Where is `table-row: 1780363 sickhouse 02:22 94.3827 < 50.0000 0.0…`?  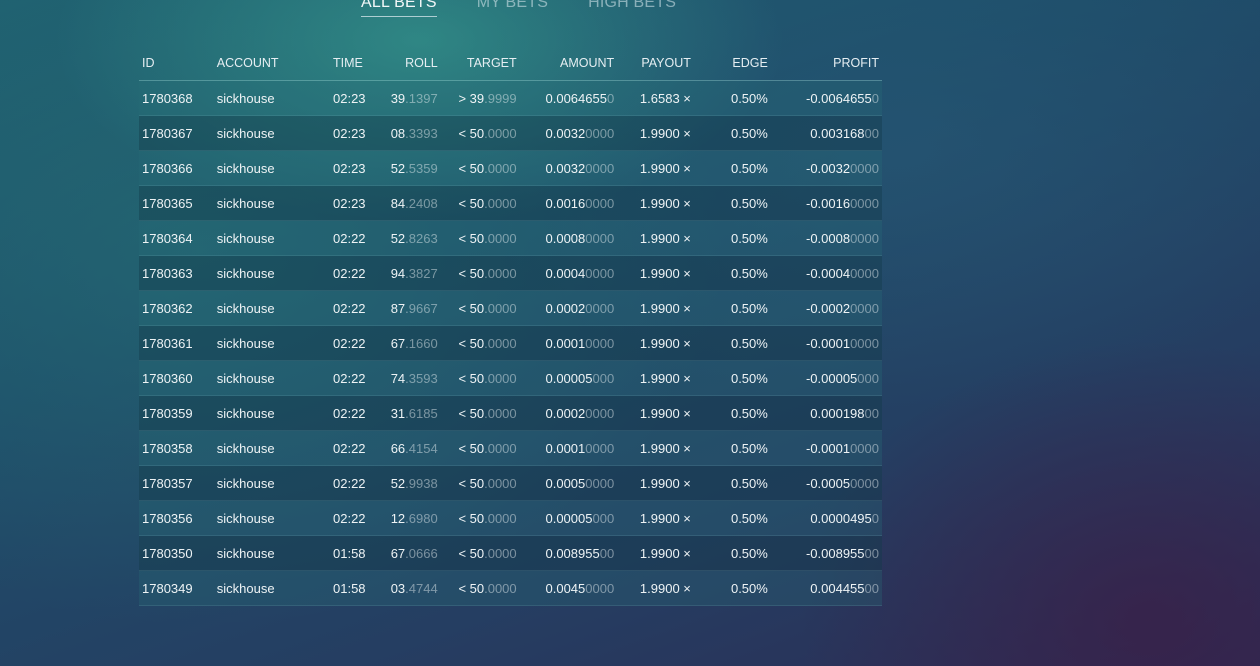 table-row: 1780363 sickhouse 02:22 94.3827 < 50.0000 0.0… is located at coordinates (510, 273).